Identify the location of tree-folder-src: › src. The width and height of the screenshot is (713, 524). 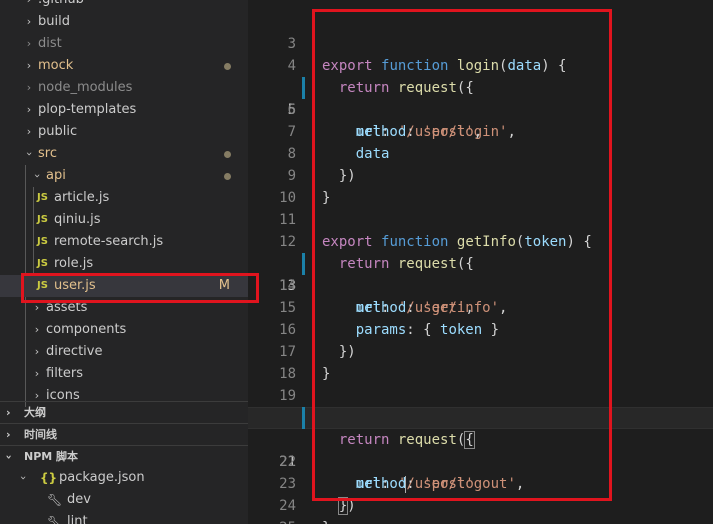
(124, 154).